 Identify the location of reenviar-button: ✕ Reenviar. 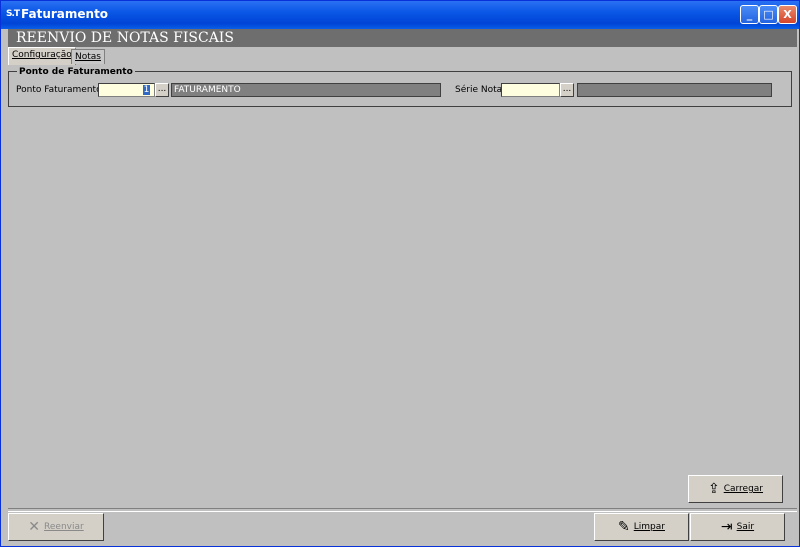
(56, 527).